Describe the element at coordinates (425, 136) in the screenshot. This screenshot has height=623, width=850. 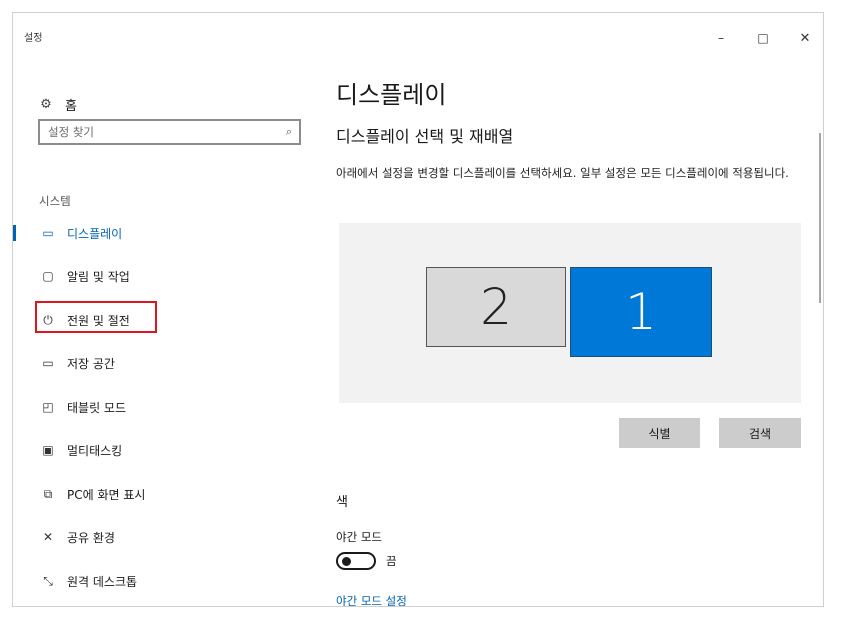
I see `section-heading: 디스플레이 선택 및 재배열` at that location.